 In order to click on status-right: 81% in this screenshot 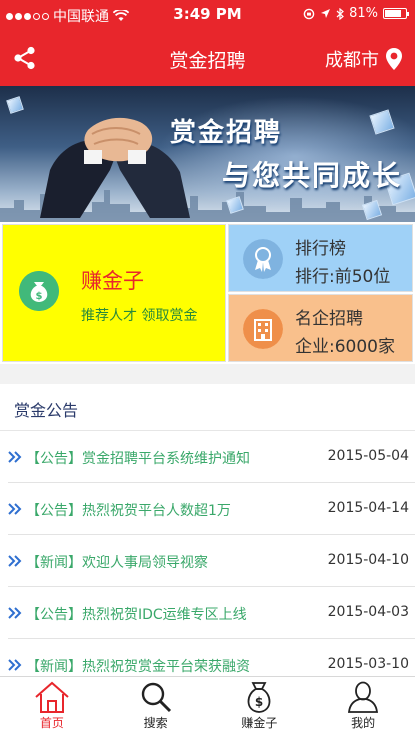, I will do `click(356, 13)`.